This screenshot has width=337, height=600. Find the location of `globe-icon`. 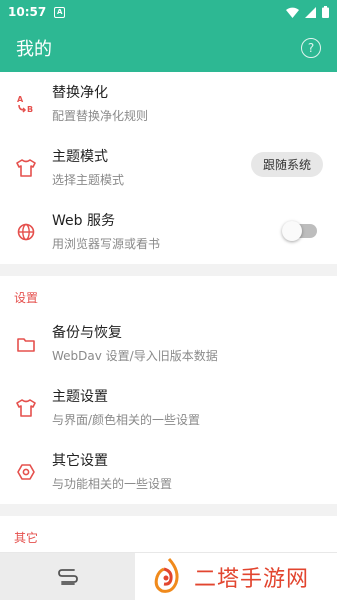

globe-icon is located at coordinates (26, 232).